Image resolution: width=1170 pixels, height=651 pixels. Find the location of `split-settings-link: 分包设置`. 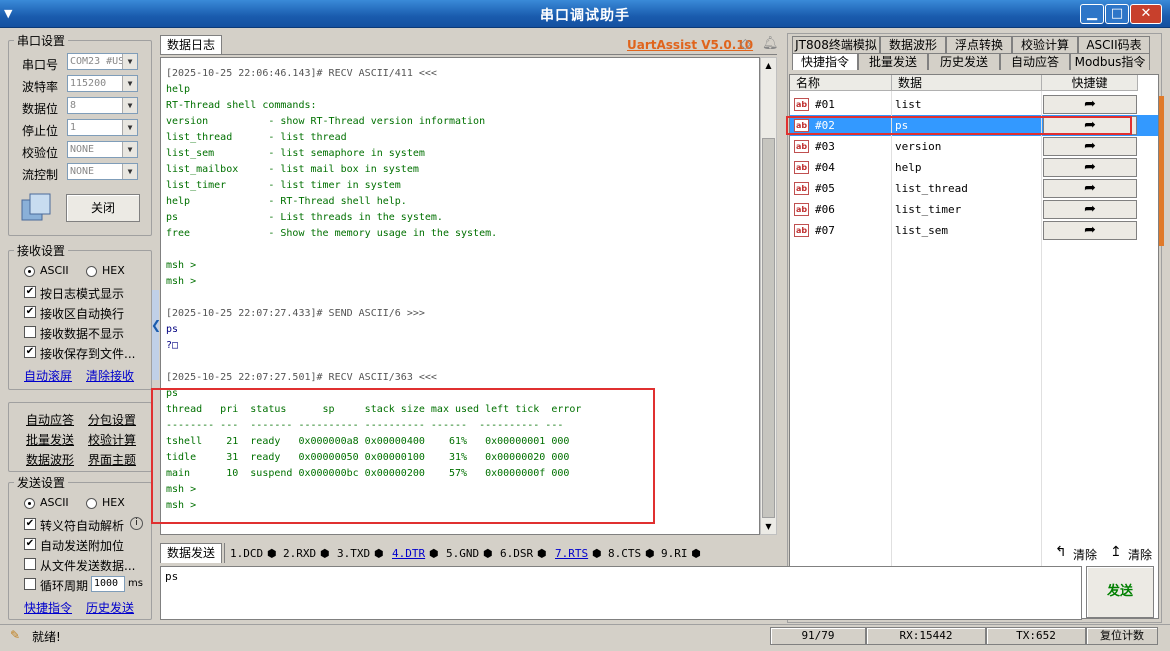

split-settings-link: 分包设置 is located at coordinates (112, 419).